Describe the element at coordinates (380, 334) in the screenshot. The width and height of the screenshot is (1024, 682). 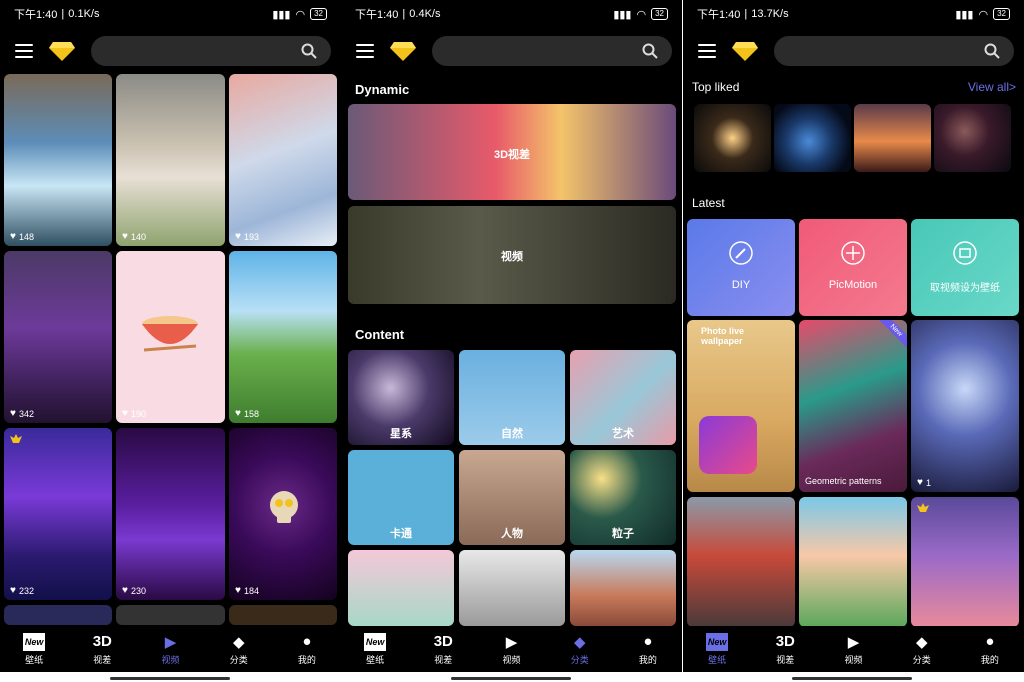
I see `section-title-content: Content` at that location.